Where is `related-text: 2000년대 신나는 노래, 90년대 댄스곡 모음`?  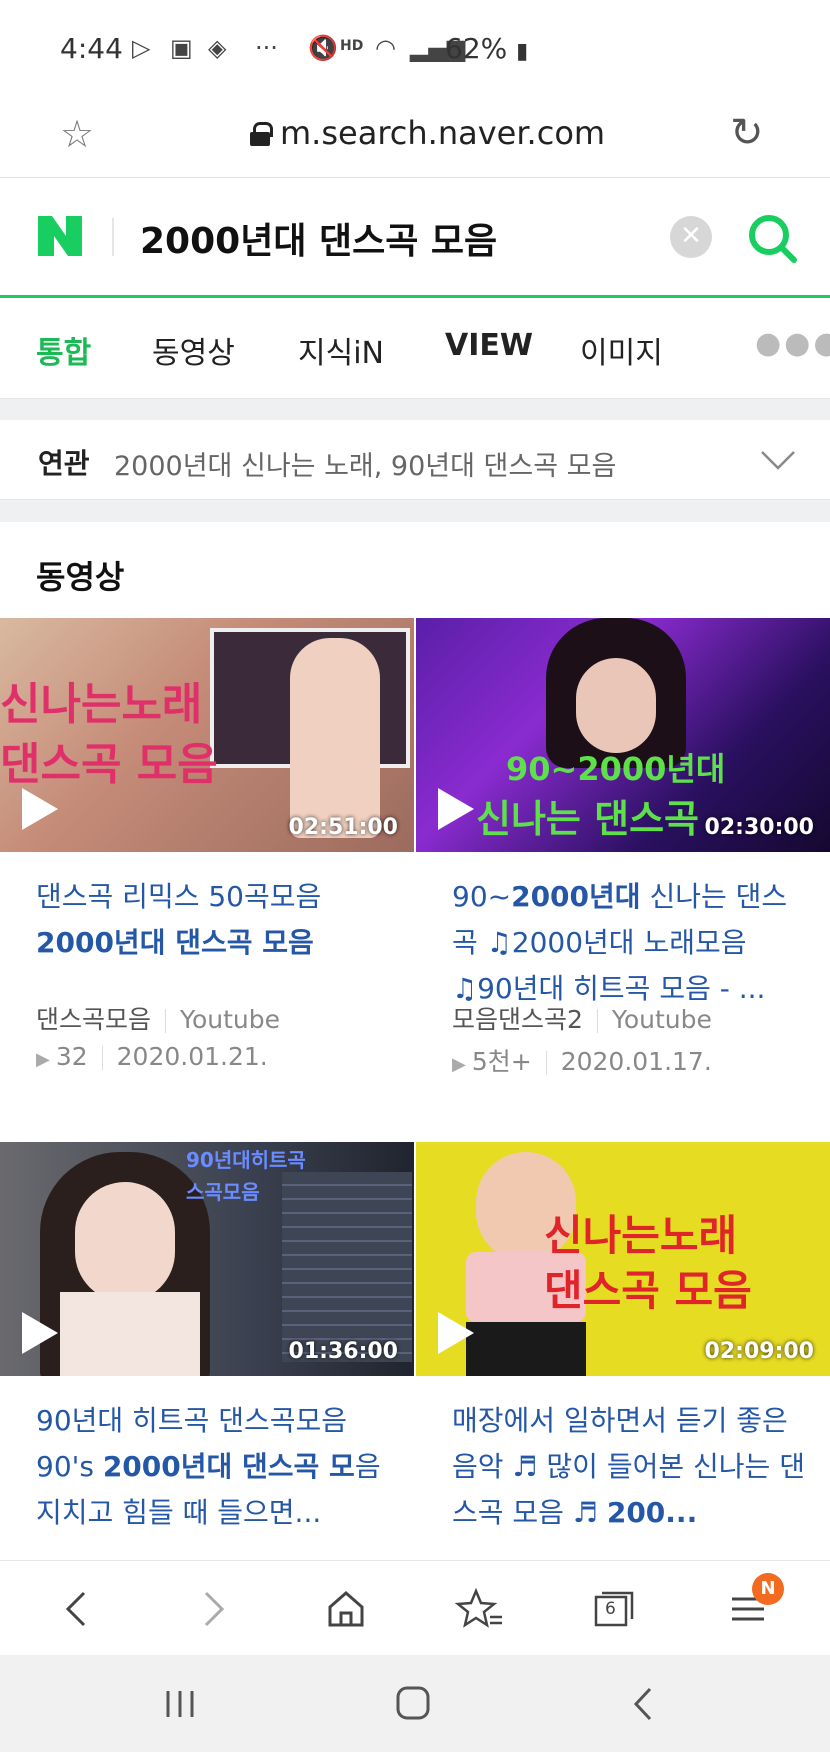 related-text: 2000년대 신나는 노래, 90년대 댄스곡 모음 is located at coordinates (365, 463).